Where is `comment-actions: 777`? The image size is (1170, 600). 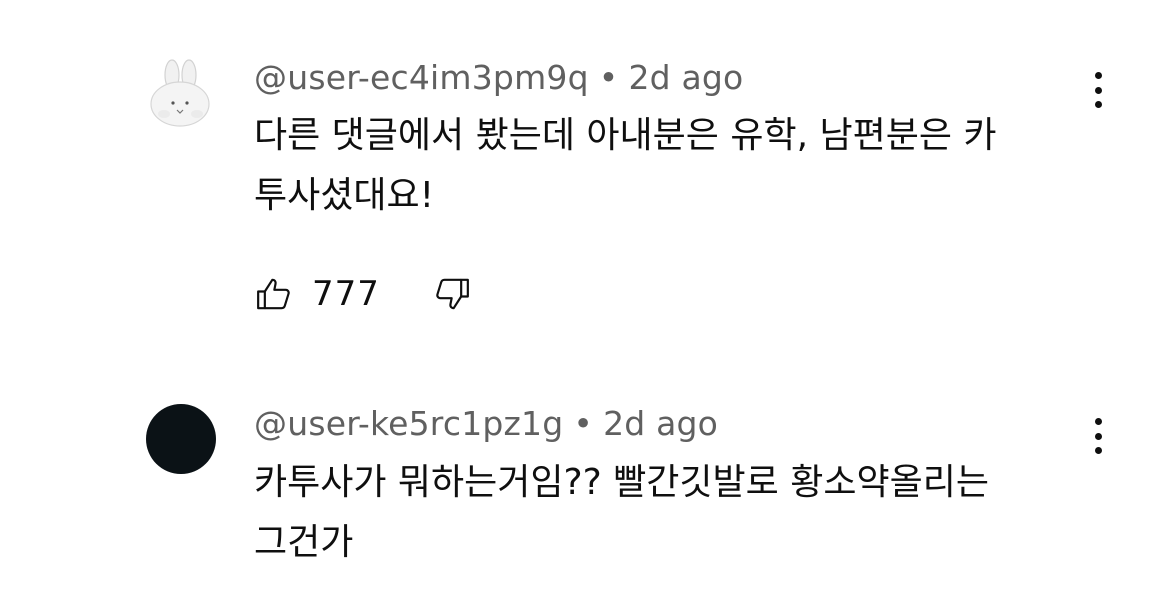
comment-actions: 777 is located at coordinates (363, 294).